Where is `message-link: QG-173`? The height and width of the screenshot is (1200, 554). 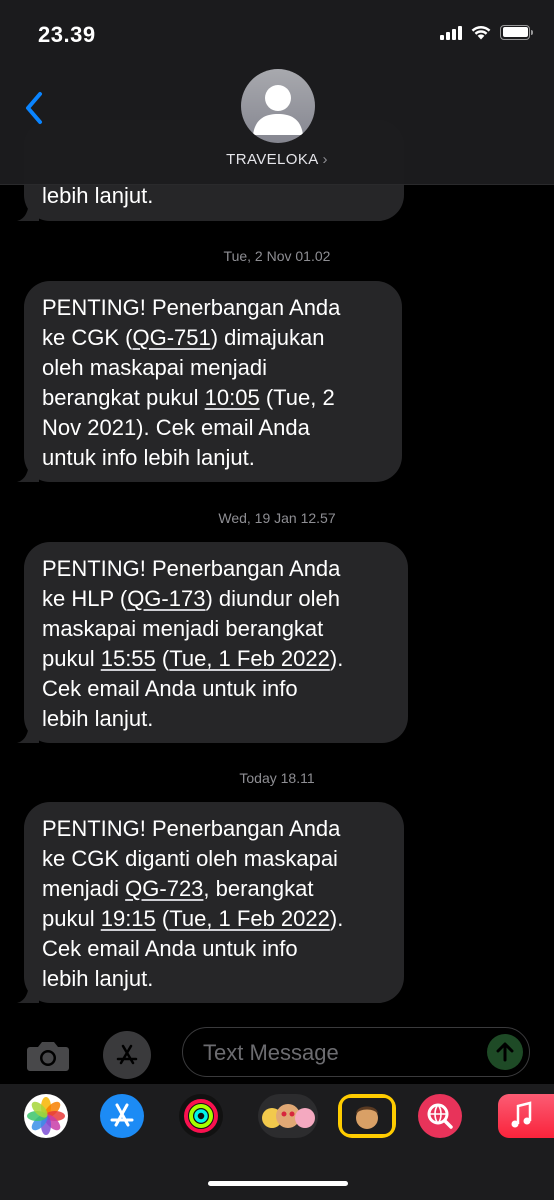
message-link: QG-173 is located at coordinates (166, 598).